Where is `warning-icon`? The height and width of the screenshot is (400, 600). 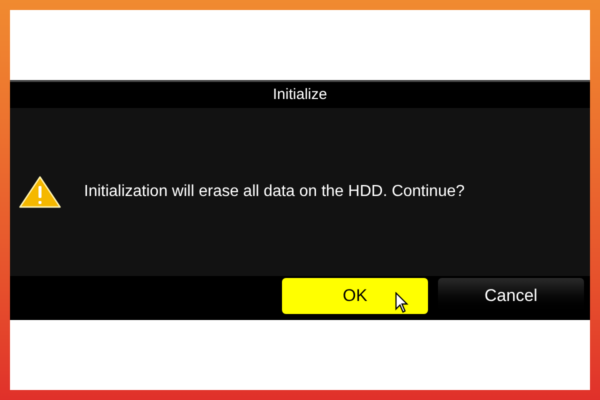 warning-icon is located at coordinates (40, 192).